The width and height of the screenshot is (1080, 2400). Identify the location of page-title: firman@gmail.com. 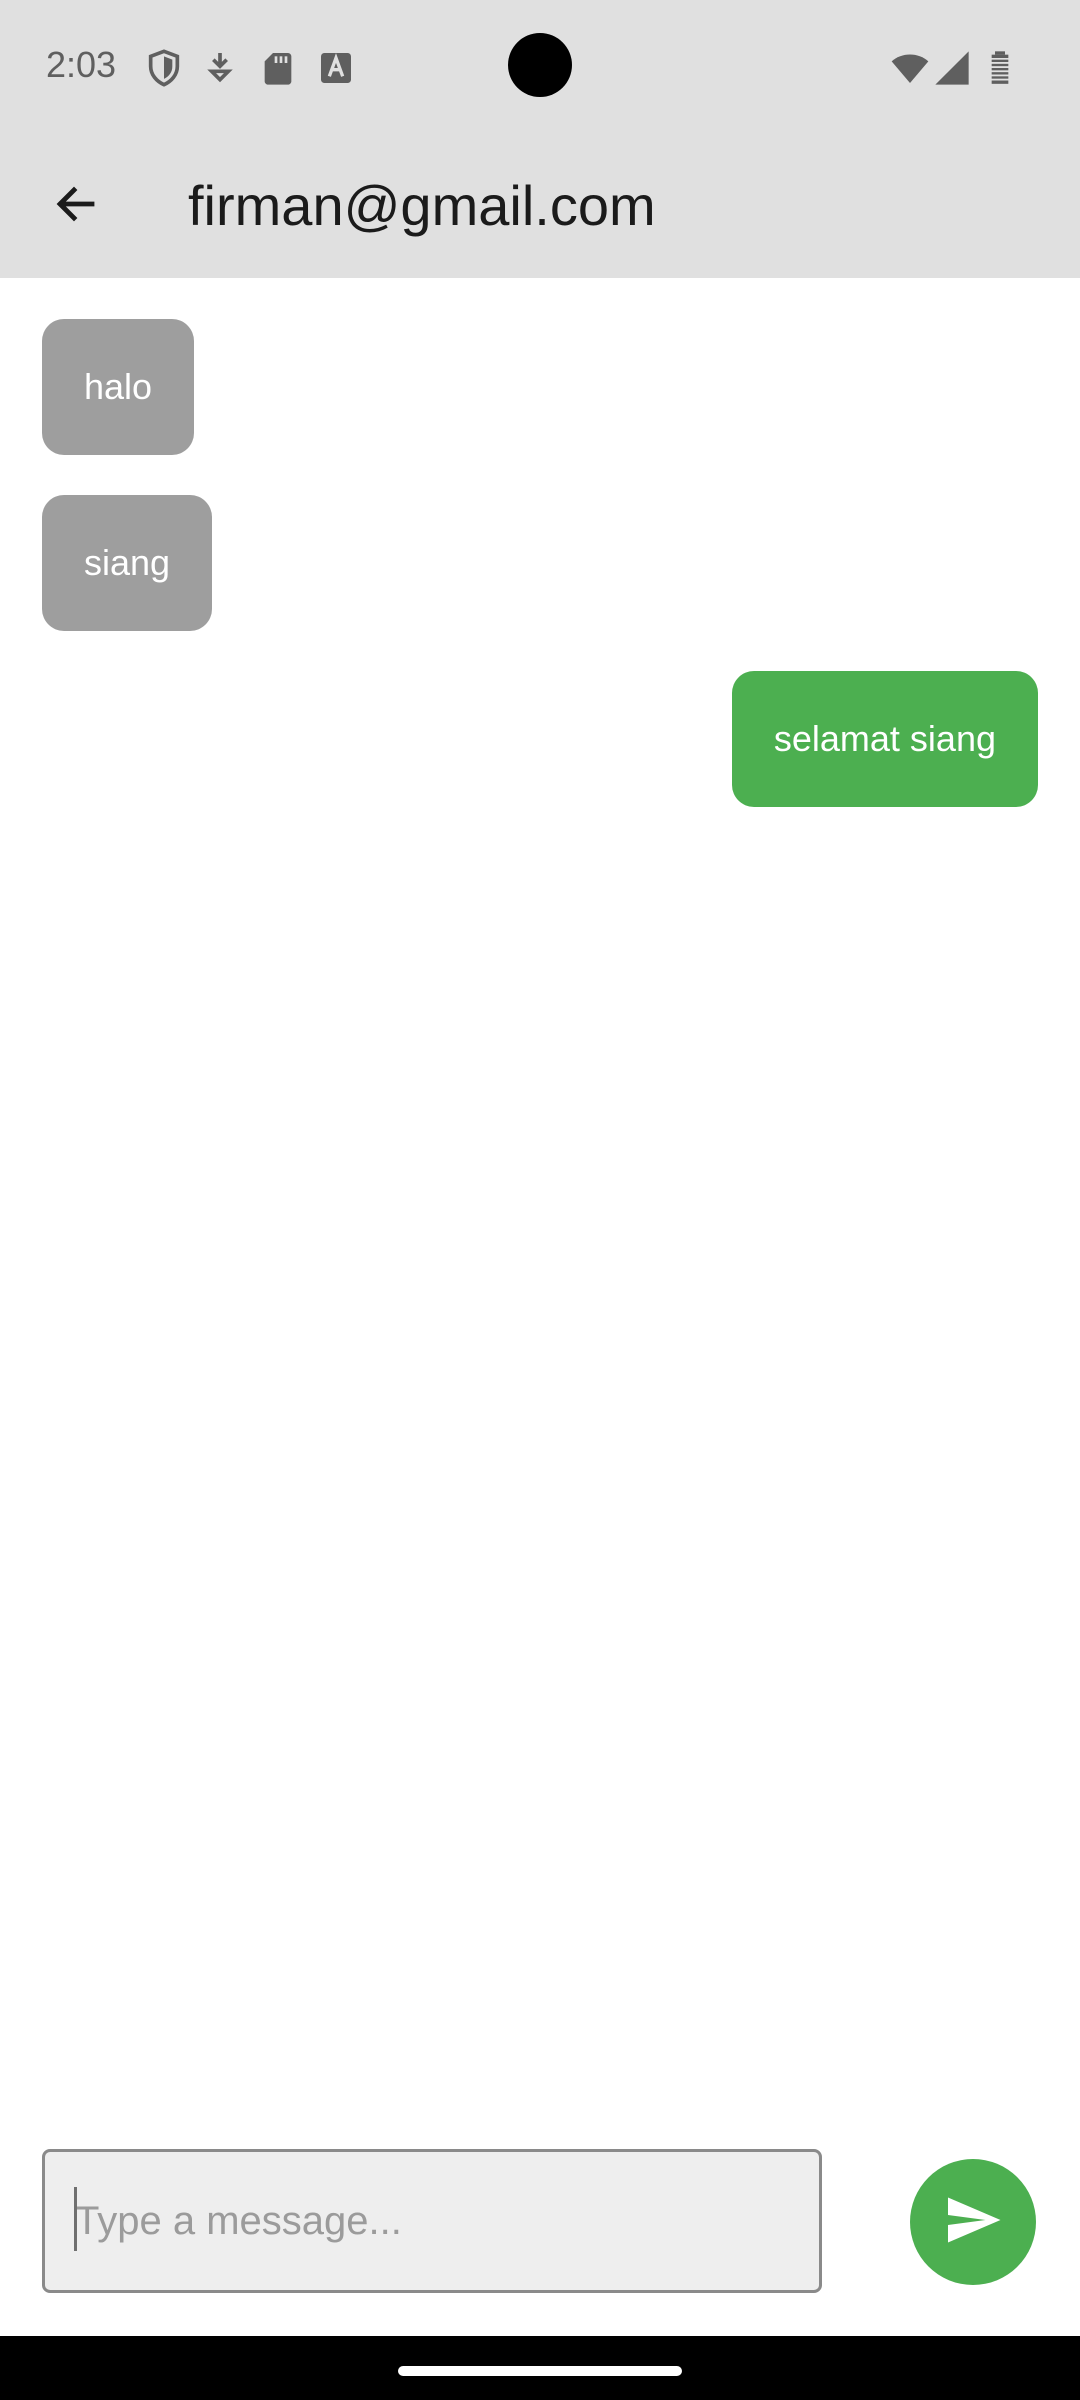
(422, 205).